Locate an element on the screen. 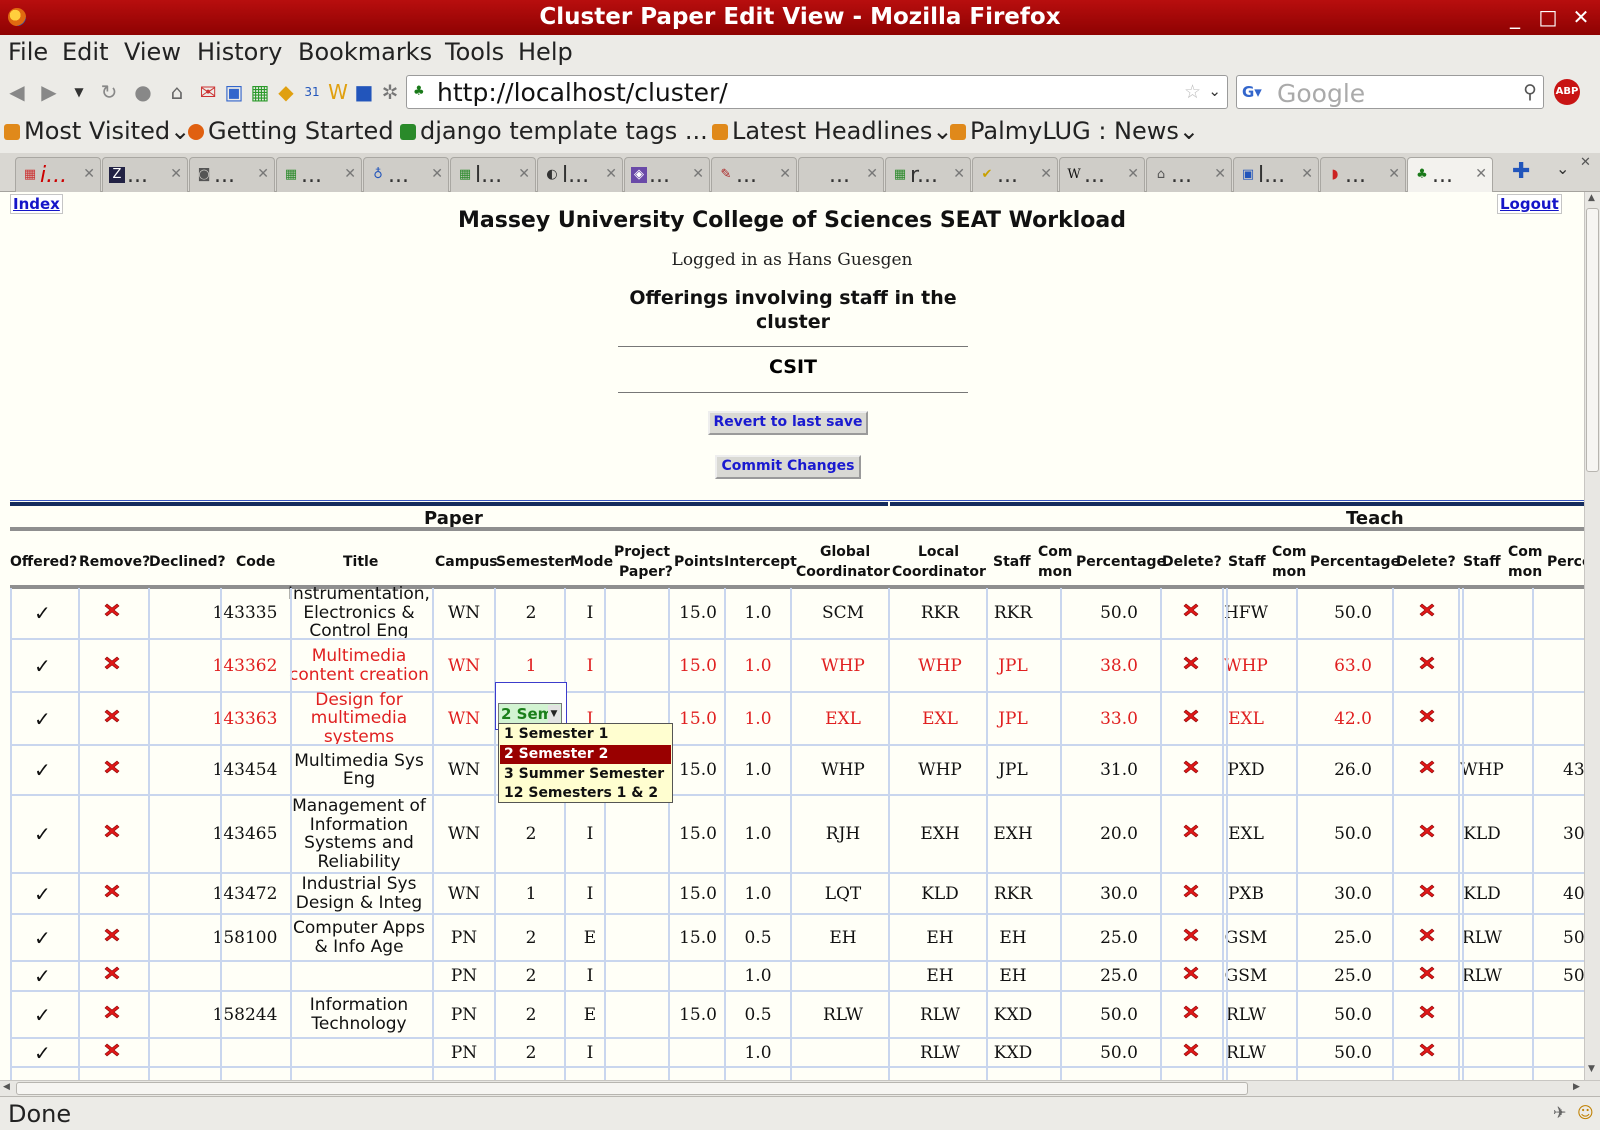  search-engine-icon: G▾ is located at coordinates (1257, 93).